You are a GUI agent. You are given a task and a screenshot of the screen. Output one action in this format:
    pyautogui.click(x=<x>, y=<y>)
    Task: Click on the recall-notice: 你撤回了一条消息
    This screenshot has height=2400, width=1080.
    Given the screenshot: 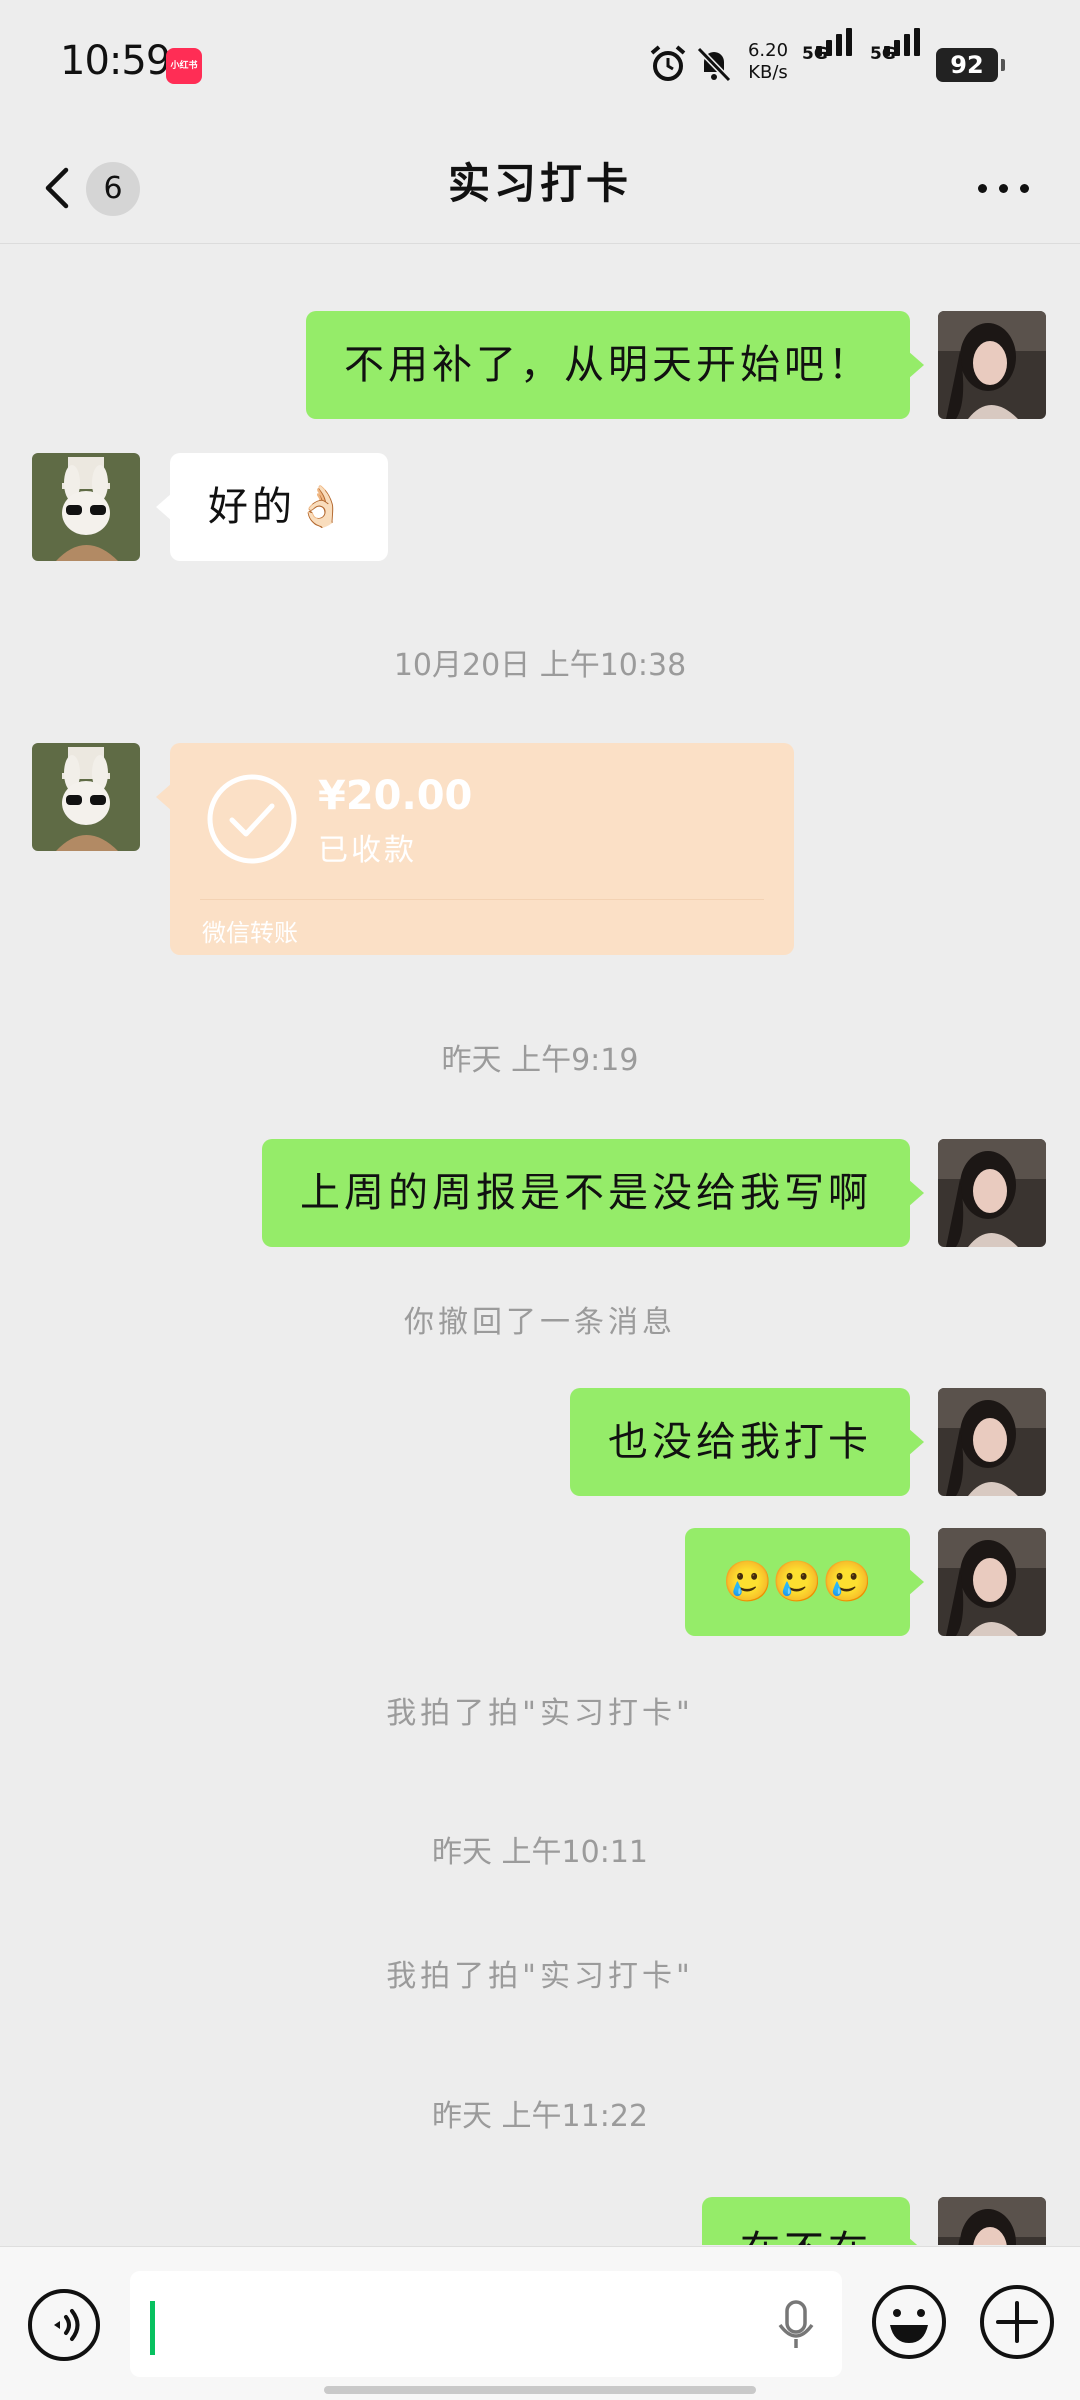 What is the action you would take?
    pyautogui.click(x=540, y=1322)
    